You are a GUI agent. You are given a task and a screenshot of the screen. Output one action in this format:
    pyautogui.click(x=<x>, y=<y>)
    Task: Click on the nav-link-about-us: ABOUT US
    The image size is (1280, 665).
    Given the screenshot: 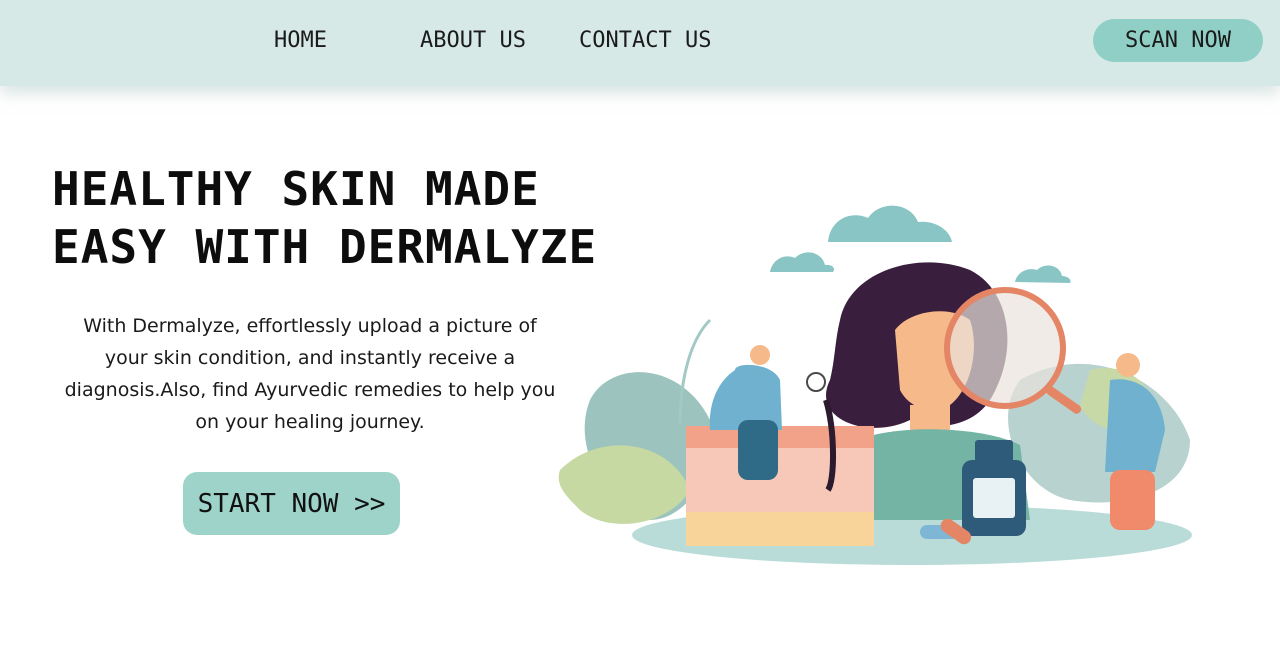 What is the action you would take?
    pyautogui.click(x=473, y=40)
    